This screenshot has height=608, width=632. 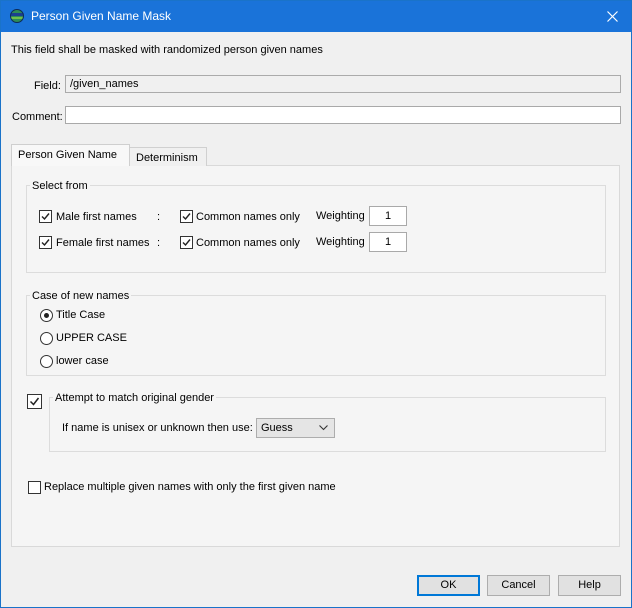 What do you see at coordinates (70, 155) in the screenshot?
I see `tab-person-given-name: Person Given Name` at bounding box center [70, 155].